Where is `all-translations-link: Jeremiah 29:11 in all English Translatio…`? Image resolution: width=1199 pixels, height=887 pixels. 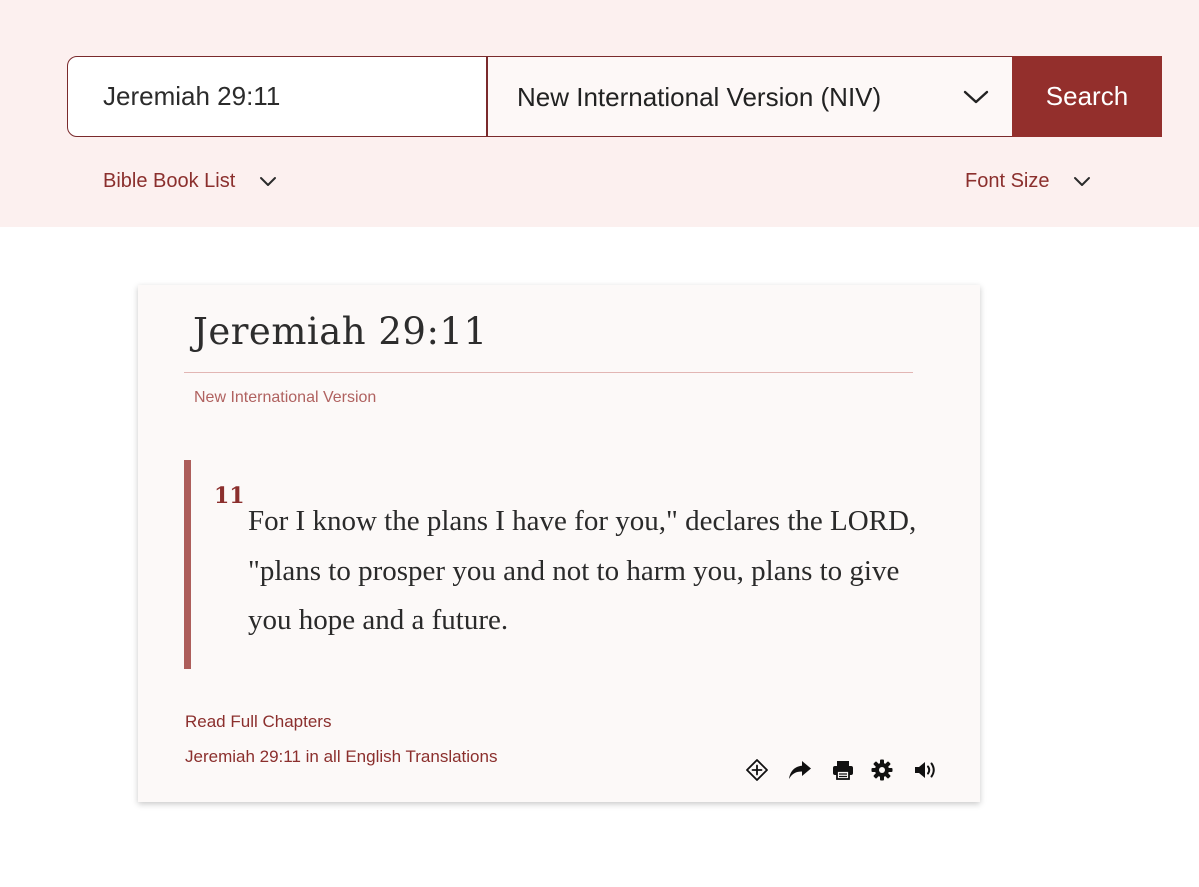 all-translations-link: Jeremiah 29:11 in all English Translatio… is located at coordinates (341, 757).